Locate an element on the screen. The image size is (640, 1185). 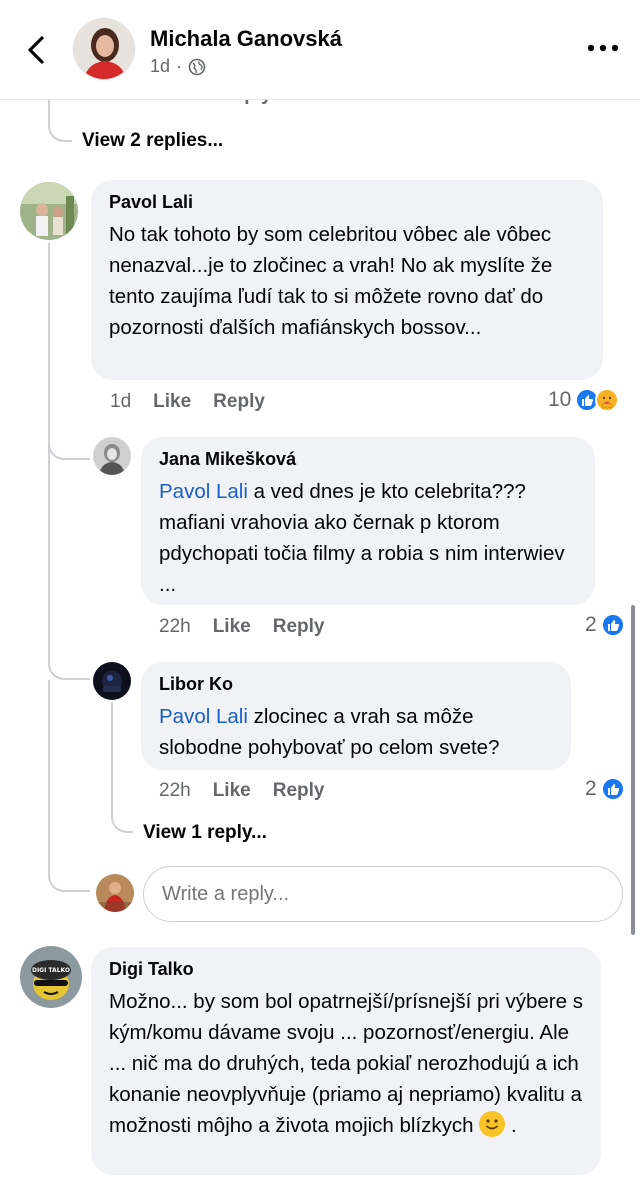
top-bar: Michala Ganovská 1d · is located at coordinates (320, 50).